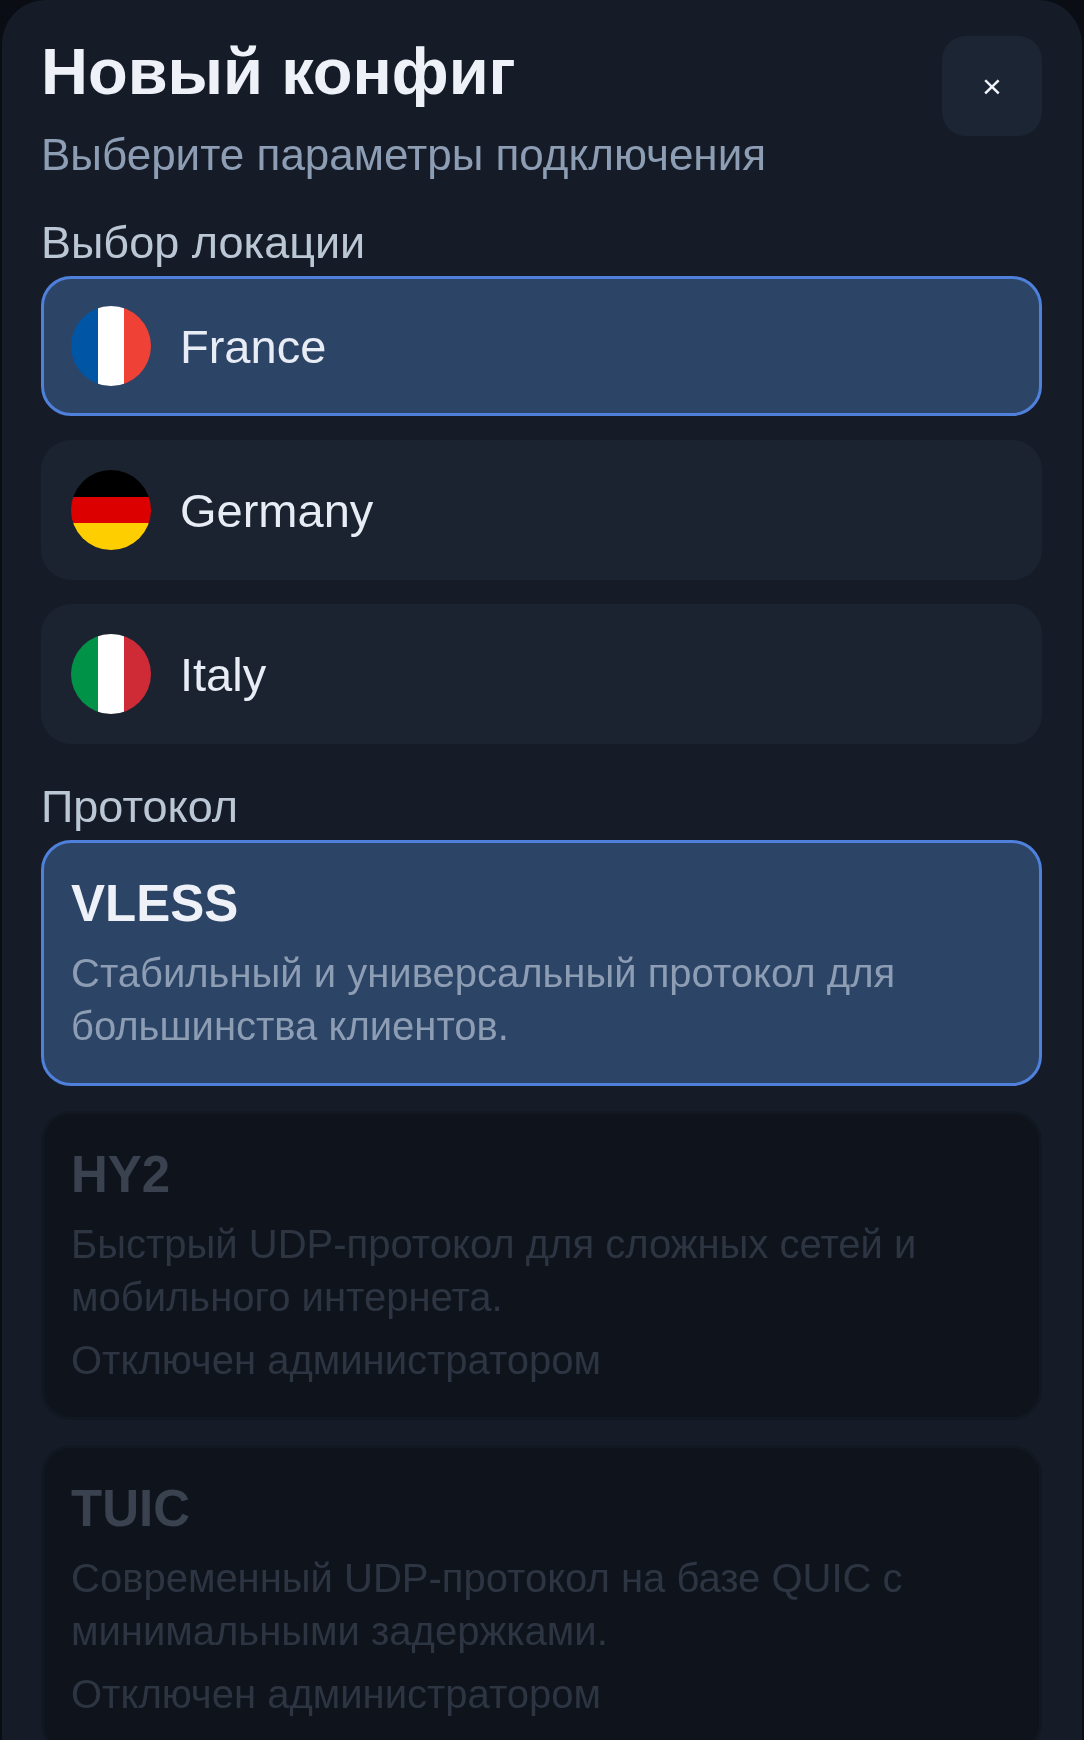 The width and height of the screenshot is (1084, 1740). What do you see at coordinates (155, 904) in the screenshot?
I see `protocol-name: VLESS` at bounding box center [155, 904].